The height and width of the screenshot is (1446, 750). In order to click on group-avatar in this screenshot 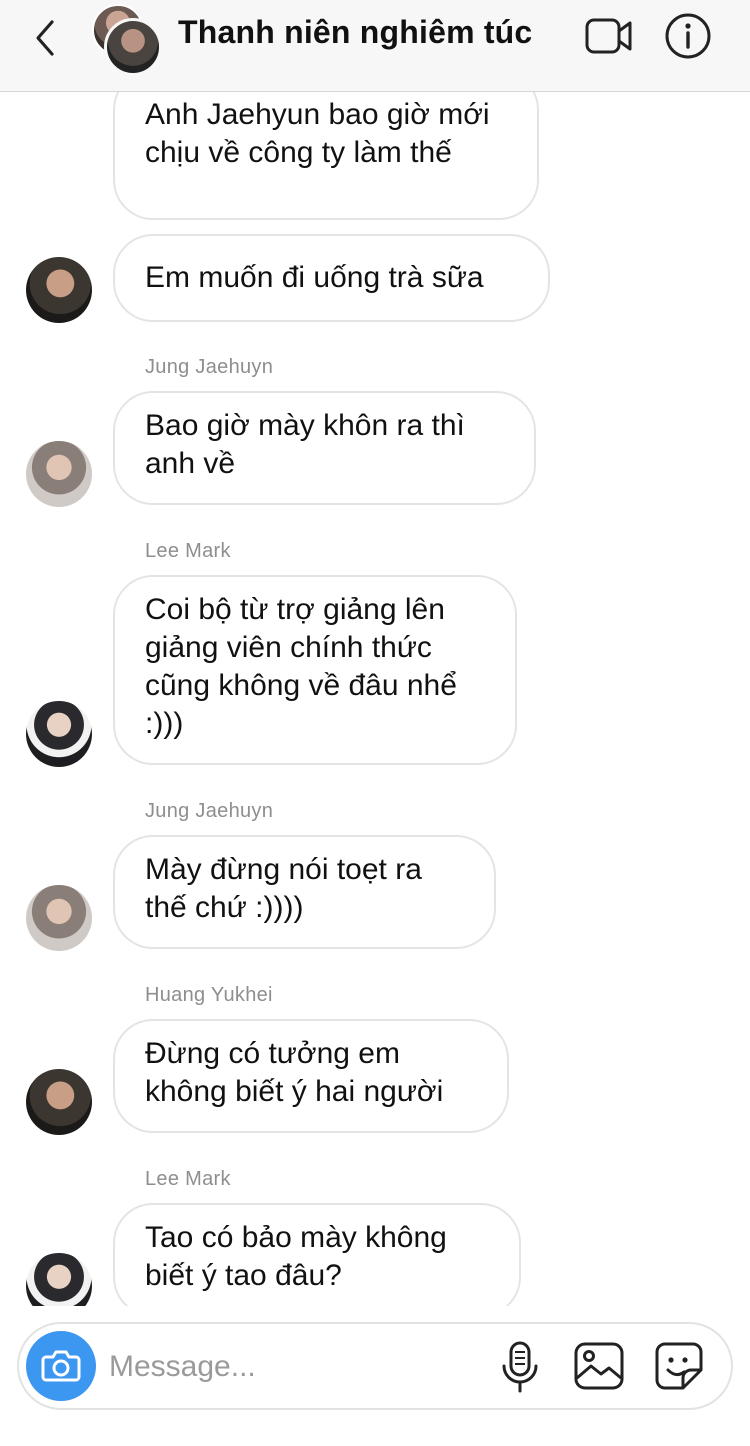, I will do `click(127, 40)`.